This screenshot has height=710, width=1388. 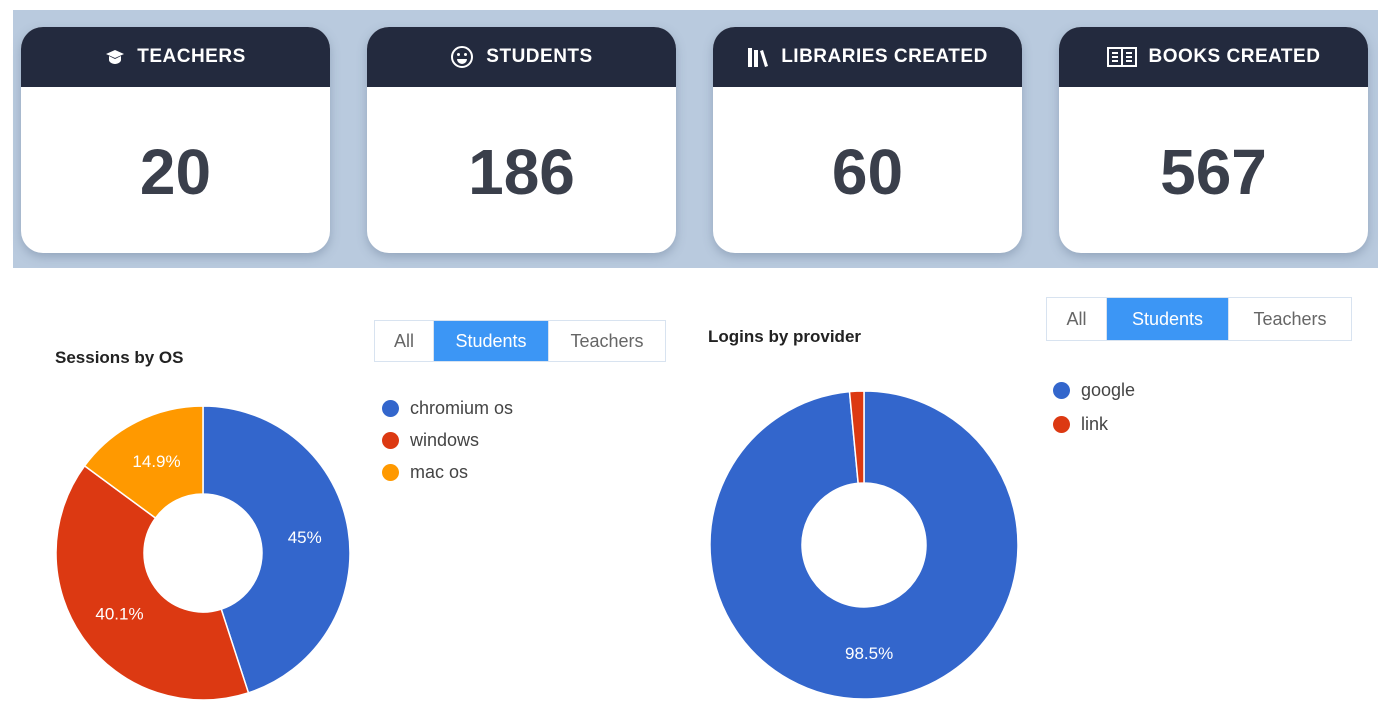 I want to click on slice-label: 40.1%, so click(x=119, y=613).